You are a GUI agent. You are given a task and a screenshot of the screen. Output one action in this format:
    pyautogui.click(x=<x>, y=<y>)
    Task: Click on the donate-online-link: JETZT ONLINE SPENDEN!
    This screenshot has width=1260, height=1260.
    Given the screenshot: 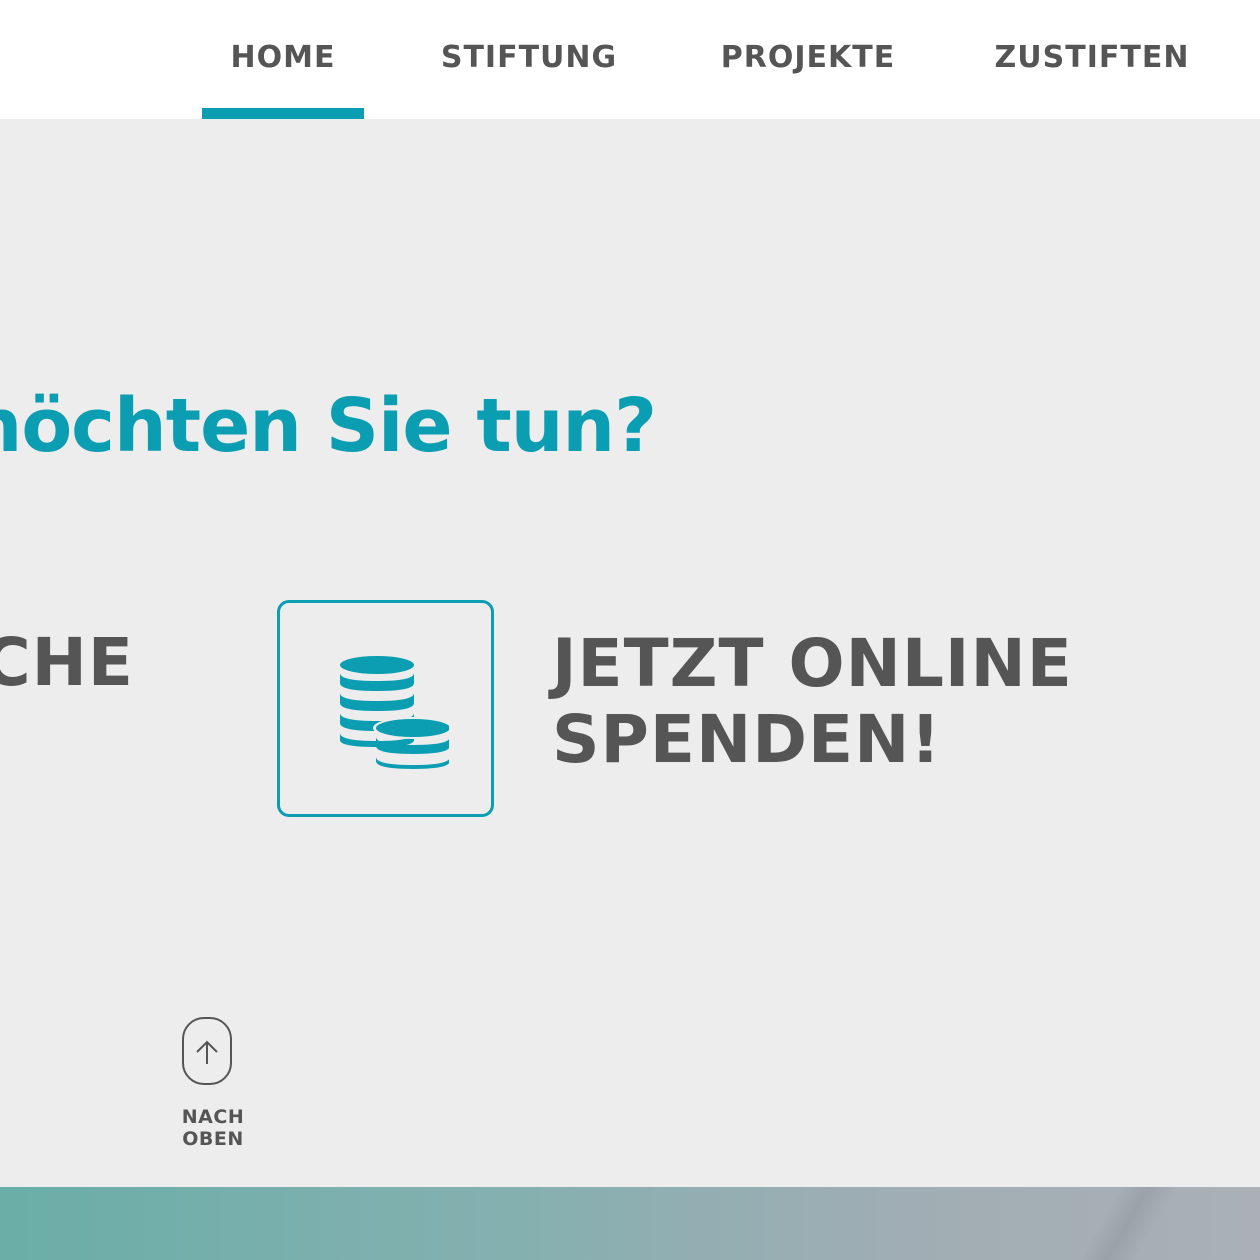 What is the action you would take?
    pyautogui.click(x=812, y=702)
    